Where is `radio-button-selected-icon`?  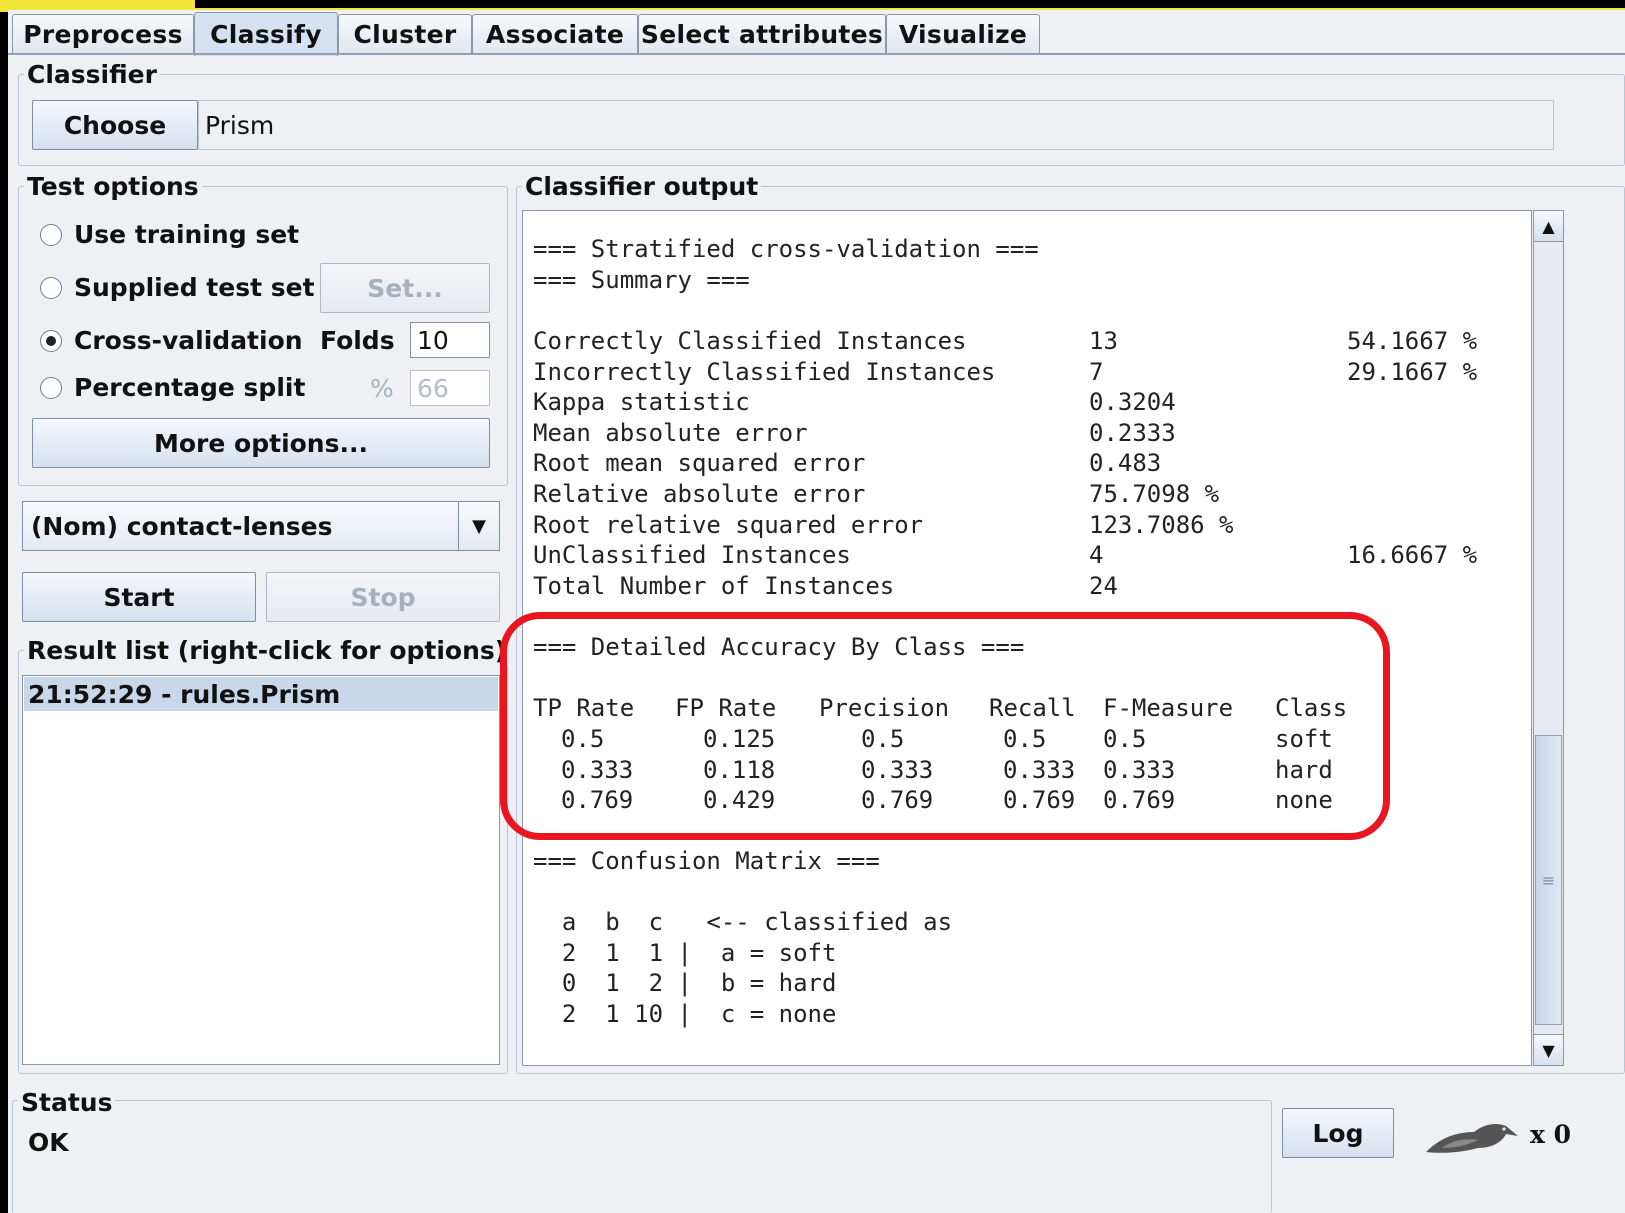 radio-button-selected-icon is located at coordinates (51, 340).